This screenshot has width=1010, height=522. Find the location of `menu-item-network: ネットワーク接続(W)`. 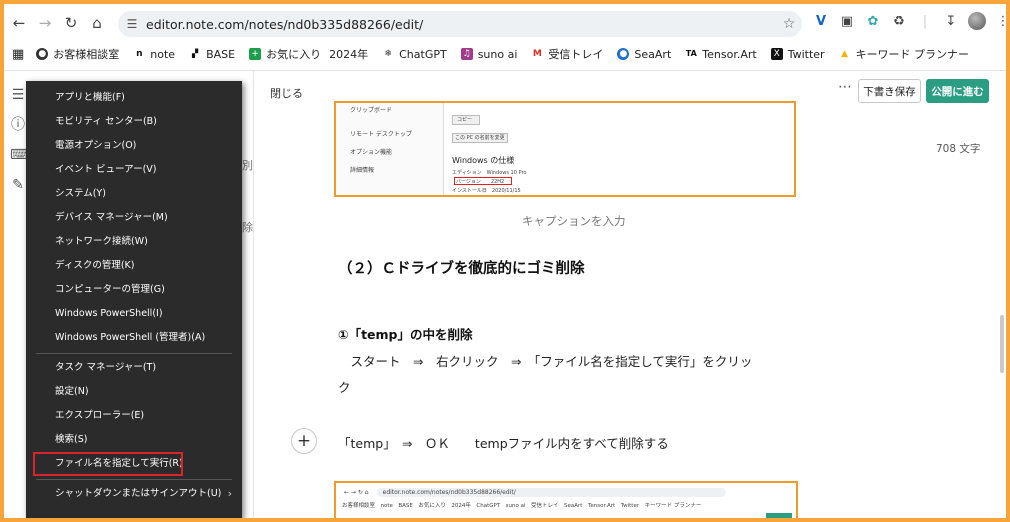

menu-item-network: ネットワーク接続(W) is located at coordinates (134, 242).